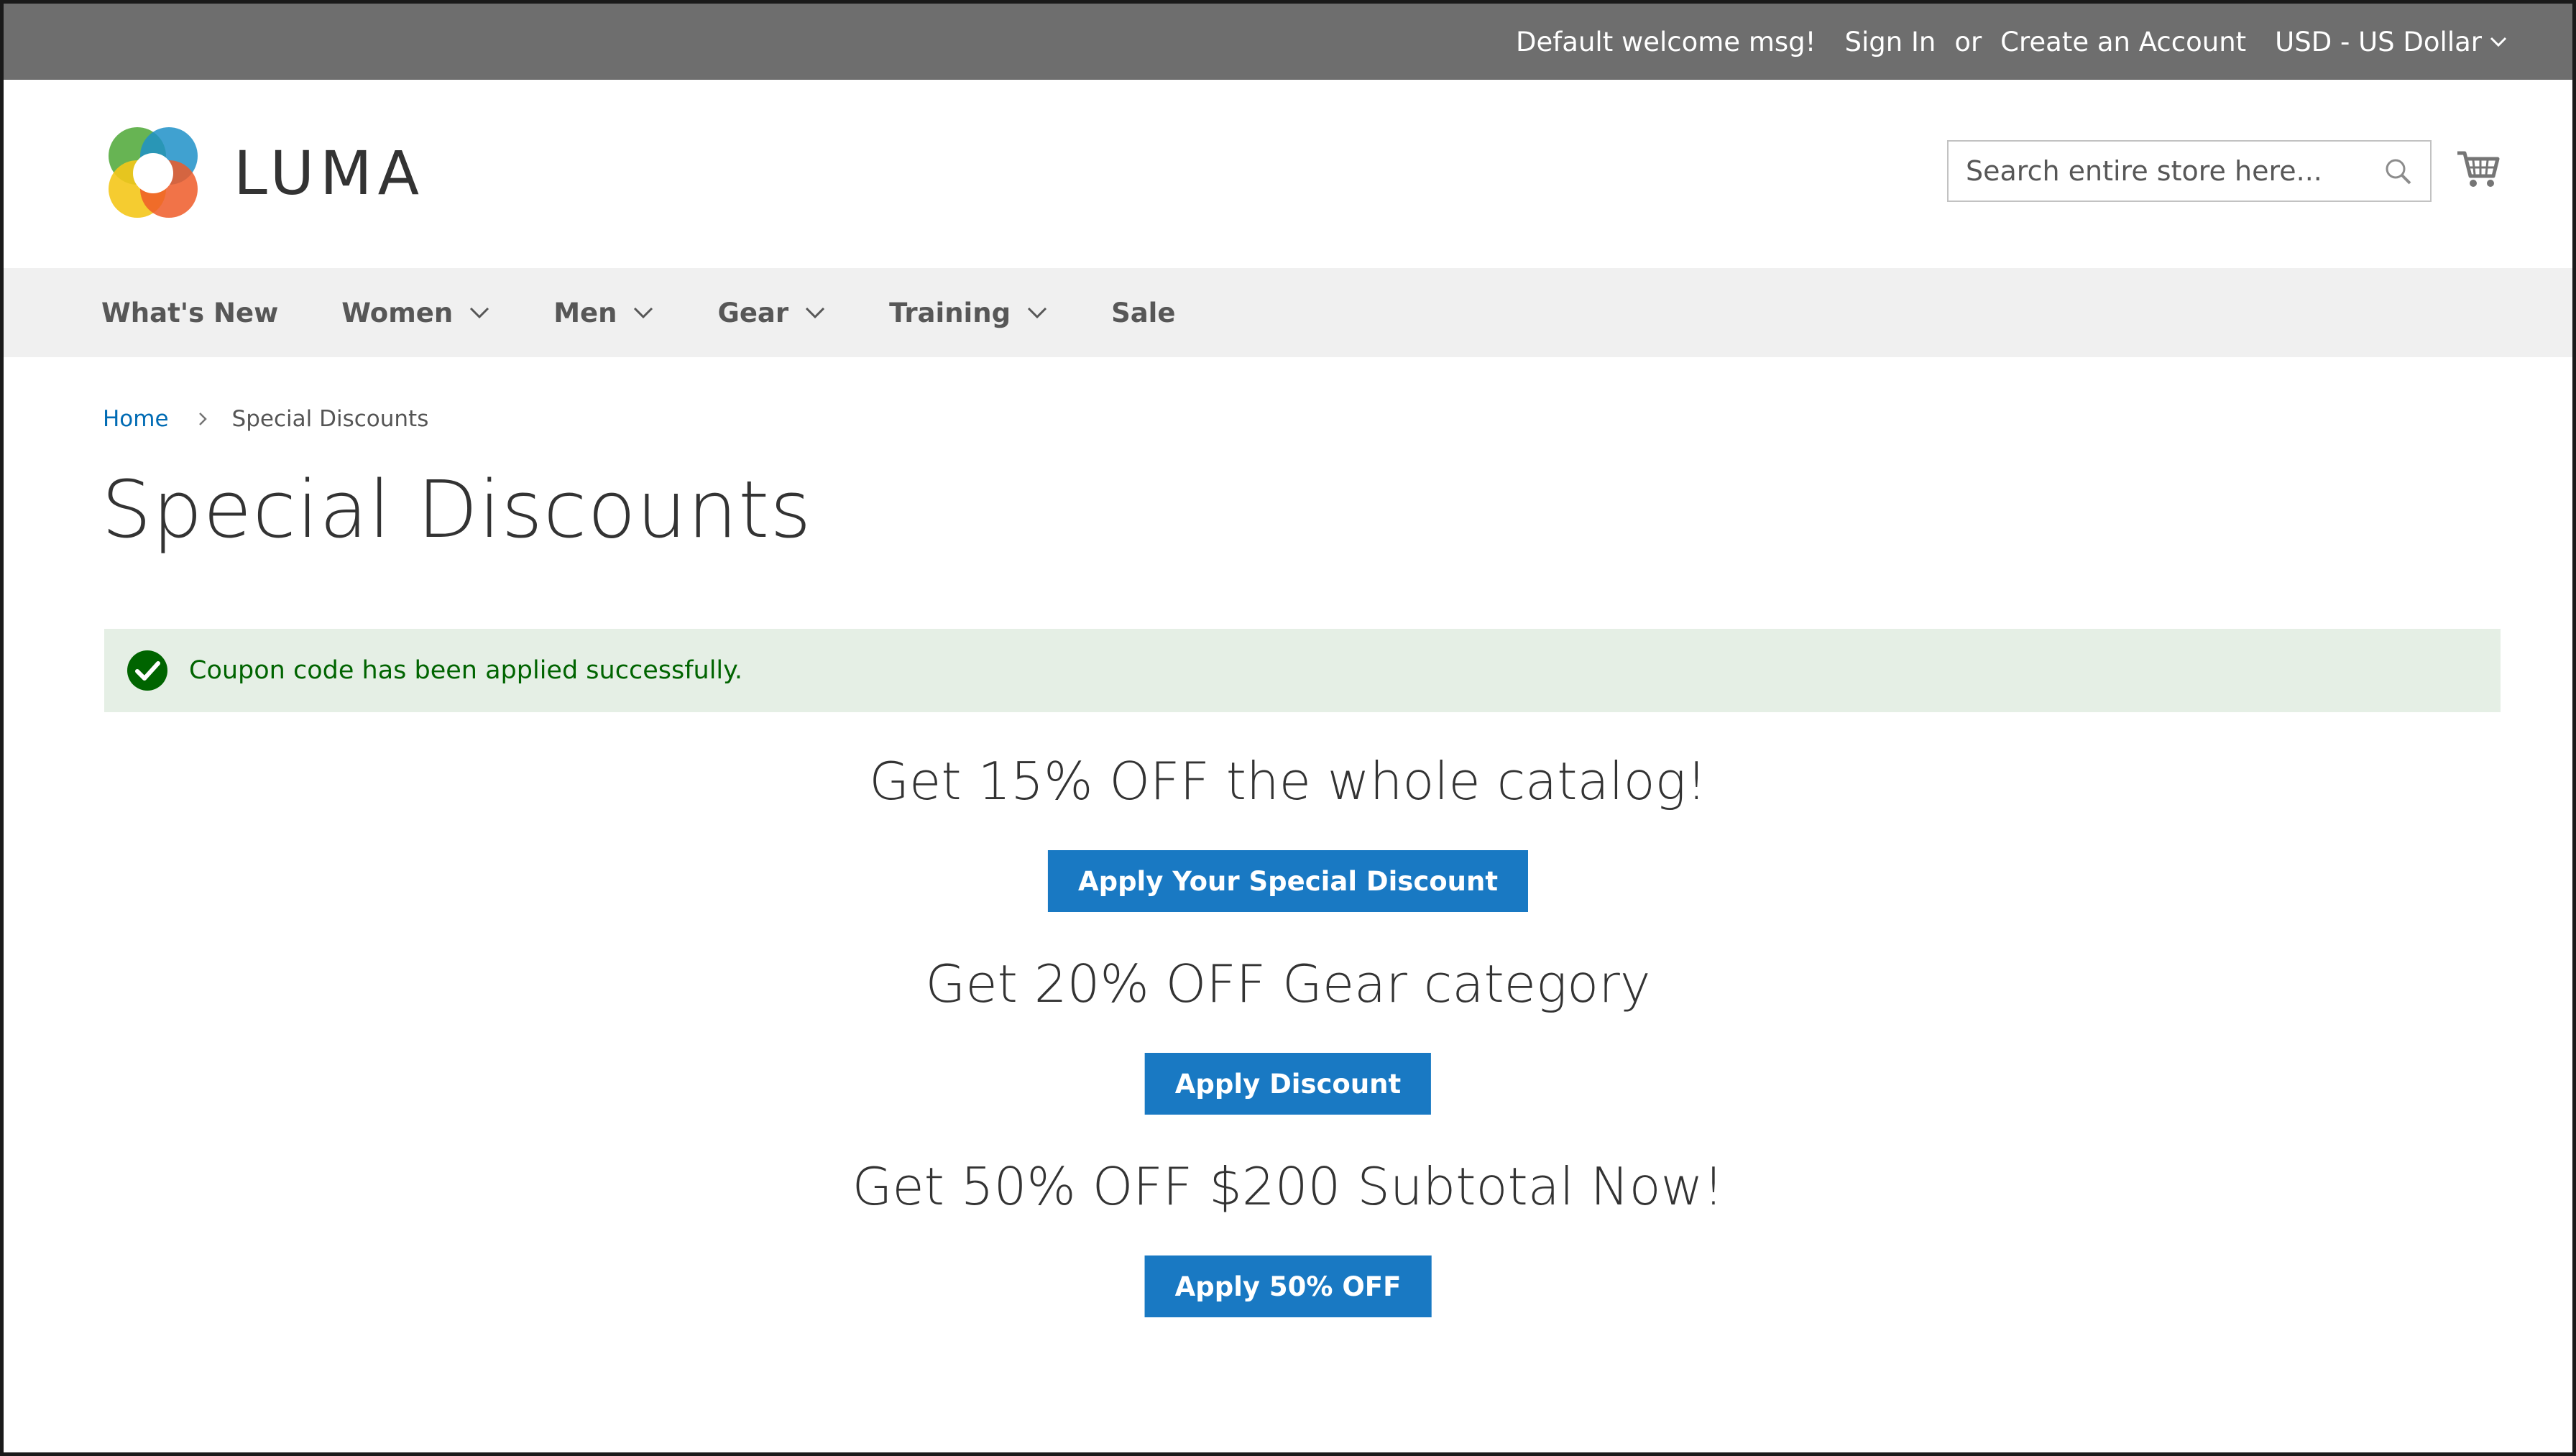 The height and width of the screenshot is (1456, 2576). I want to click on nav-item-sale: Sale, so click(1143, 313).